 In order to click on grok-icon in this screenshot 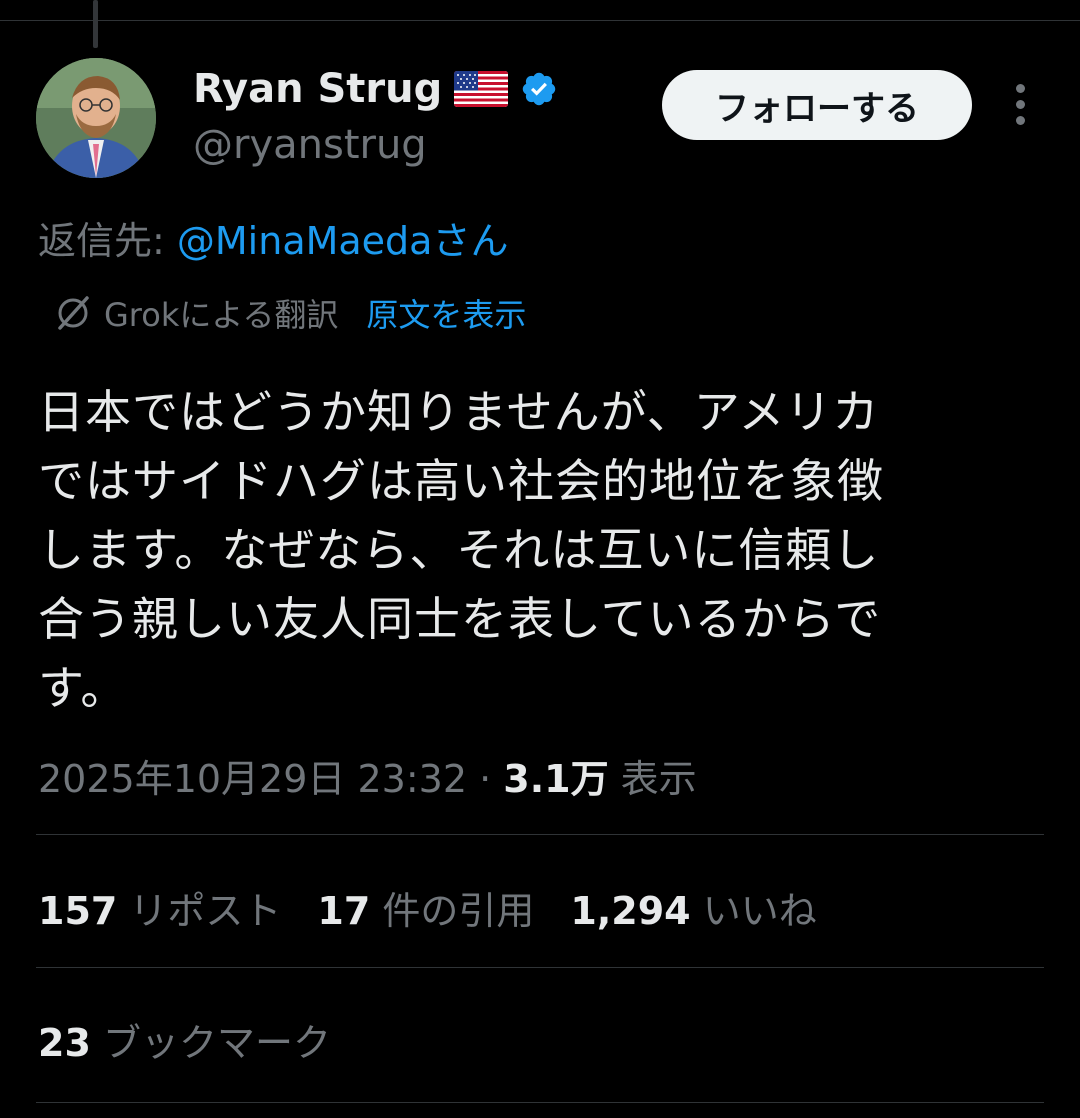, I will do `click(73, 313)`.